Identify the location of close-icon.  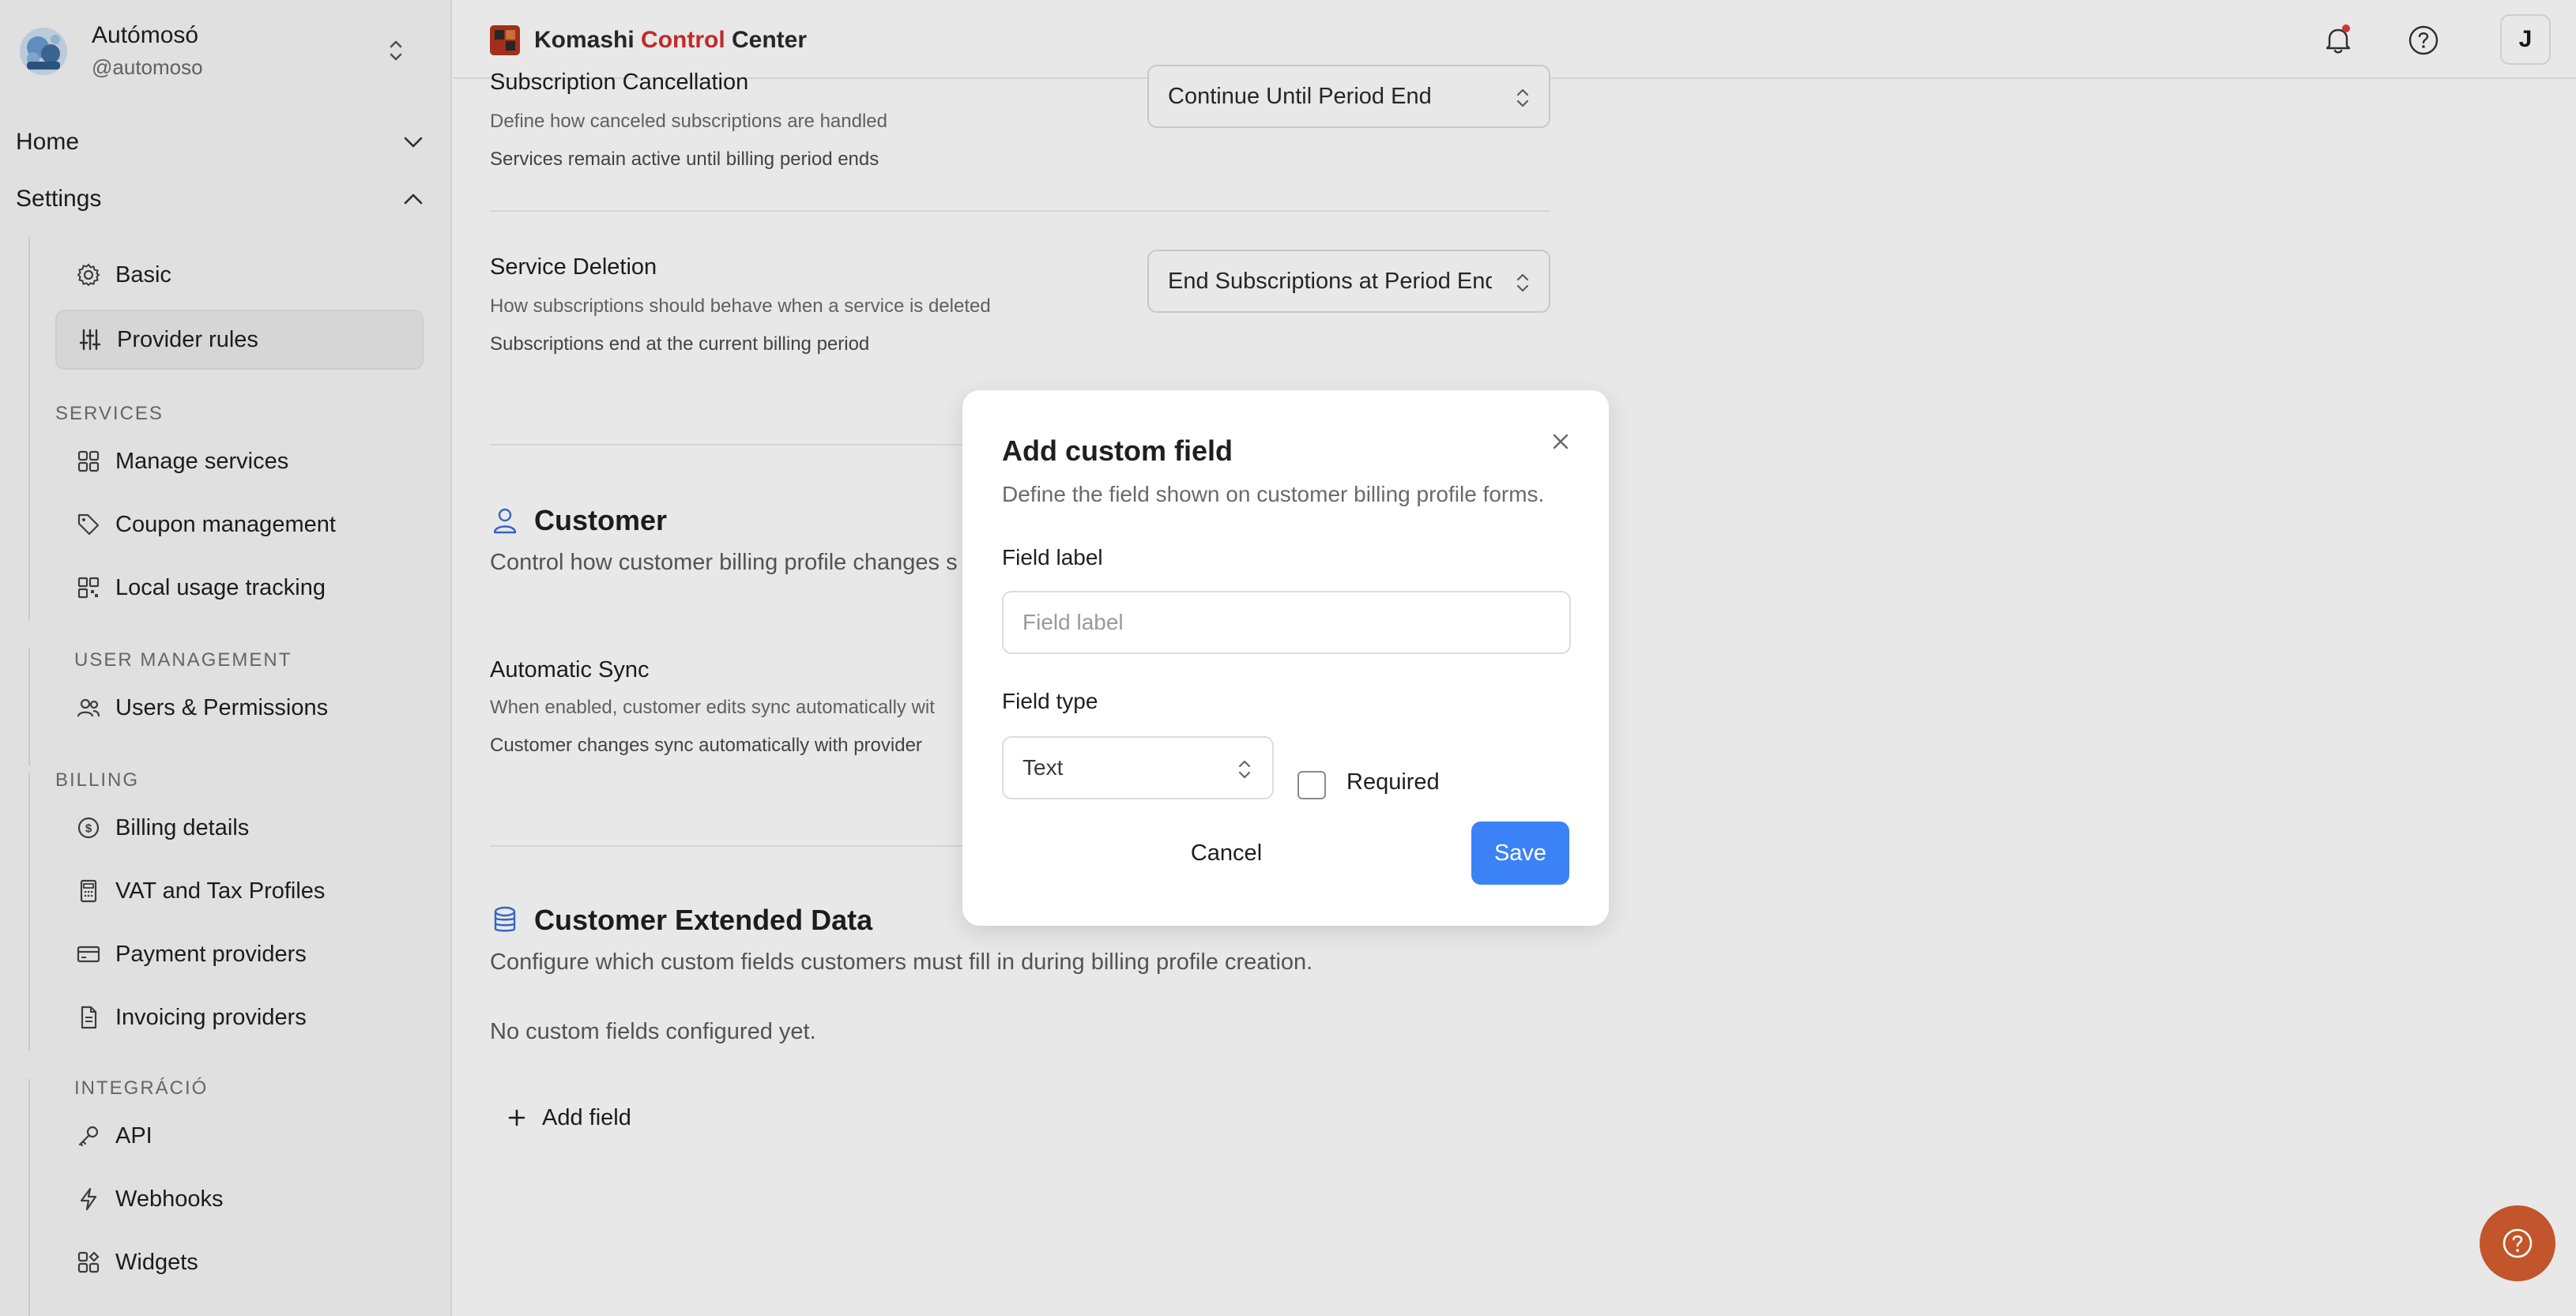
(1560, 441).